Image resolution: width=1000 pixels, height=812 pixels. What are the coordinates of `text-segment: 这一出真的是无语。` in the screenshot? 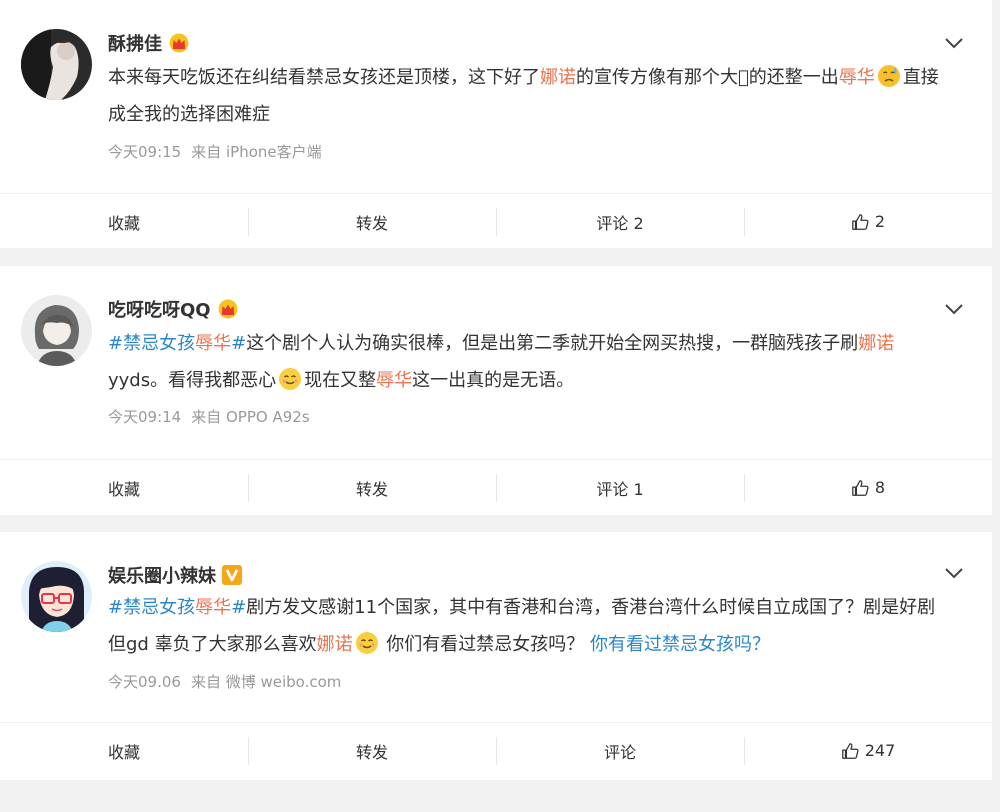 It's located at (493, 380).